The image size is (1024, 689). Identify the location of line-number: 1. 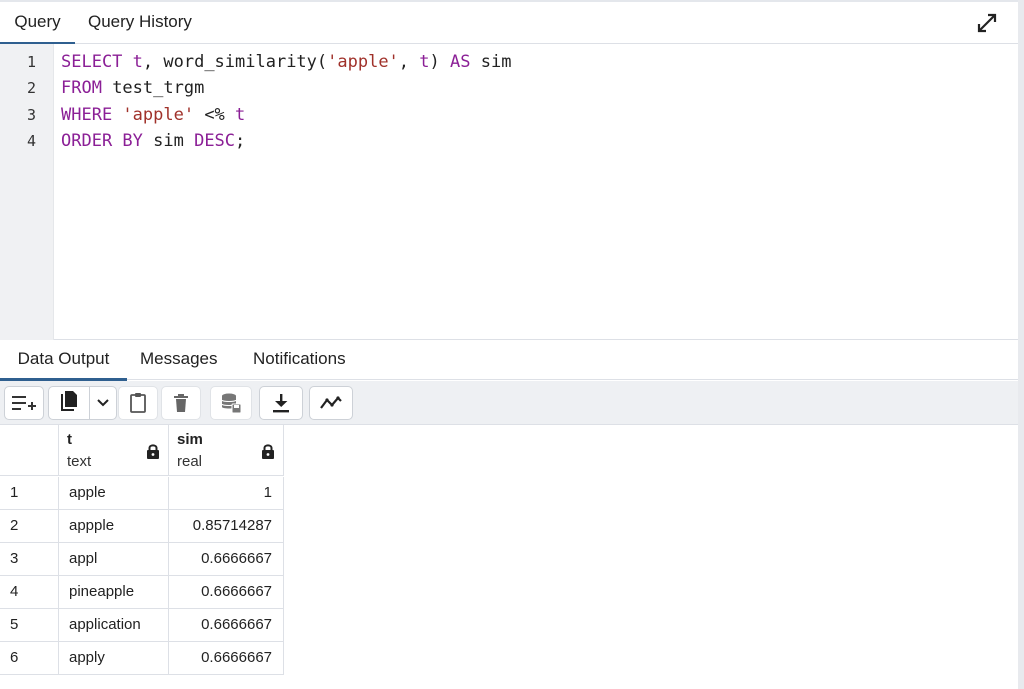
(31, 62).